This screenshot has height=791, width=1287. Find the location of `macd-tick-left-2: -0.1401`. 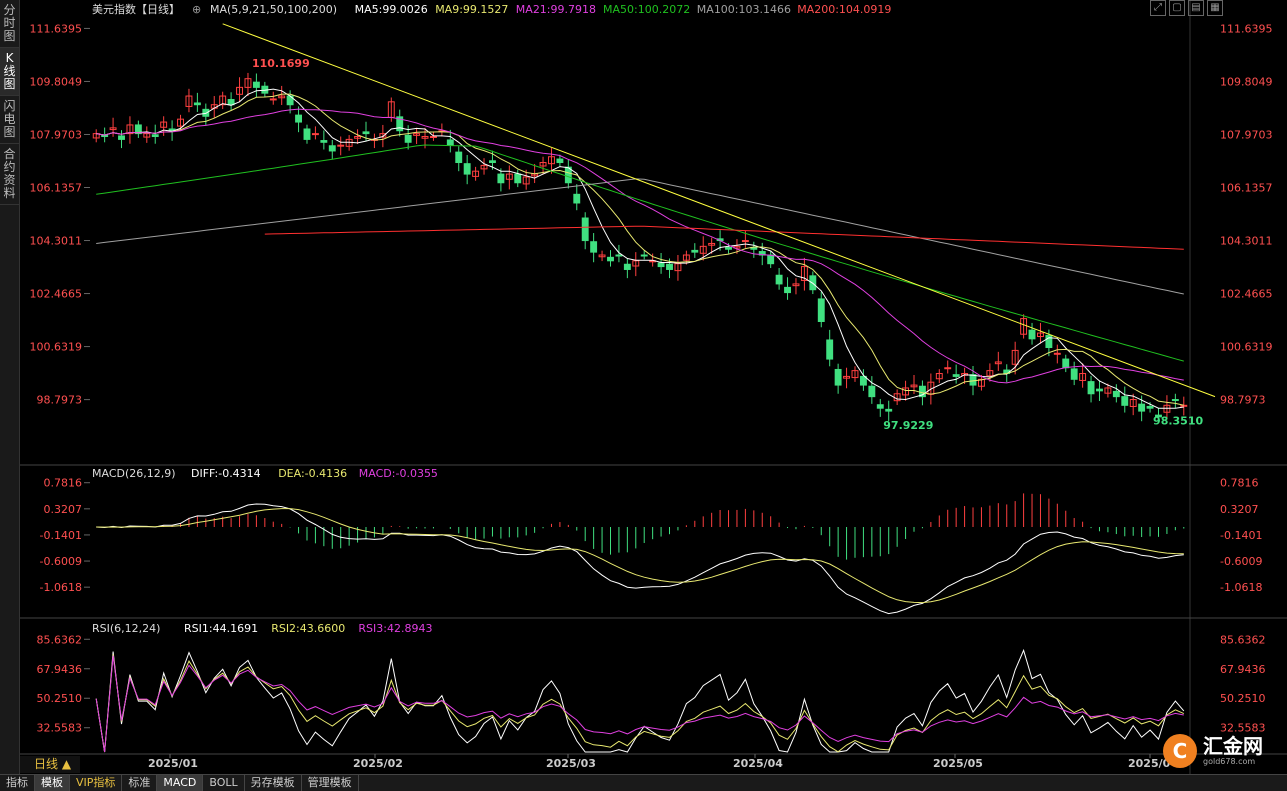

macd-tick-left-2: -0.1401 is located at coordinates (61, 535).